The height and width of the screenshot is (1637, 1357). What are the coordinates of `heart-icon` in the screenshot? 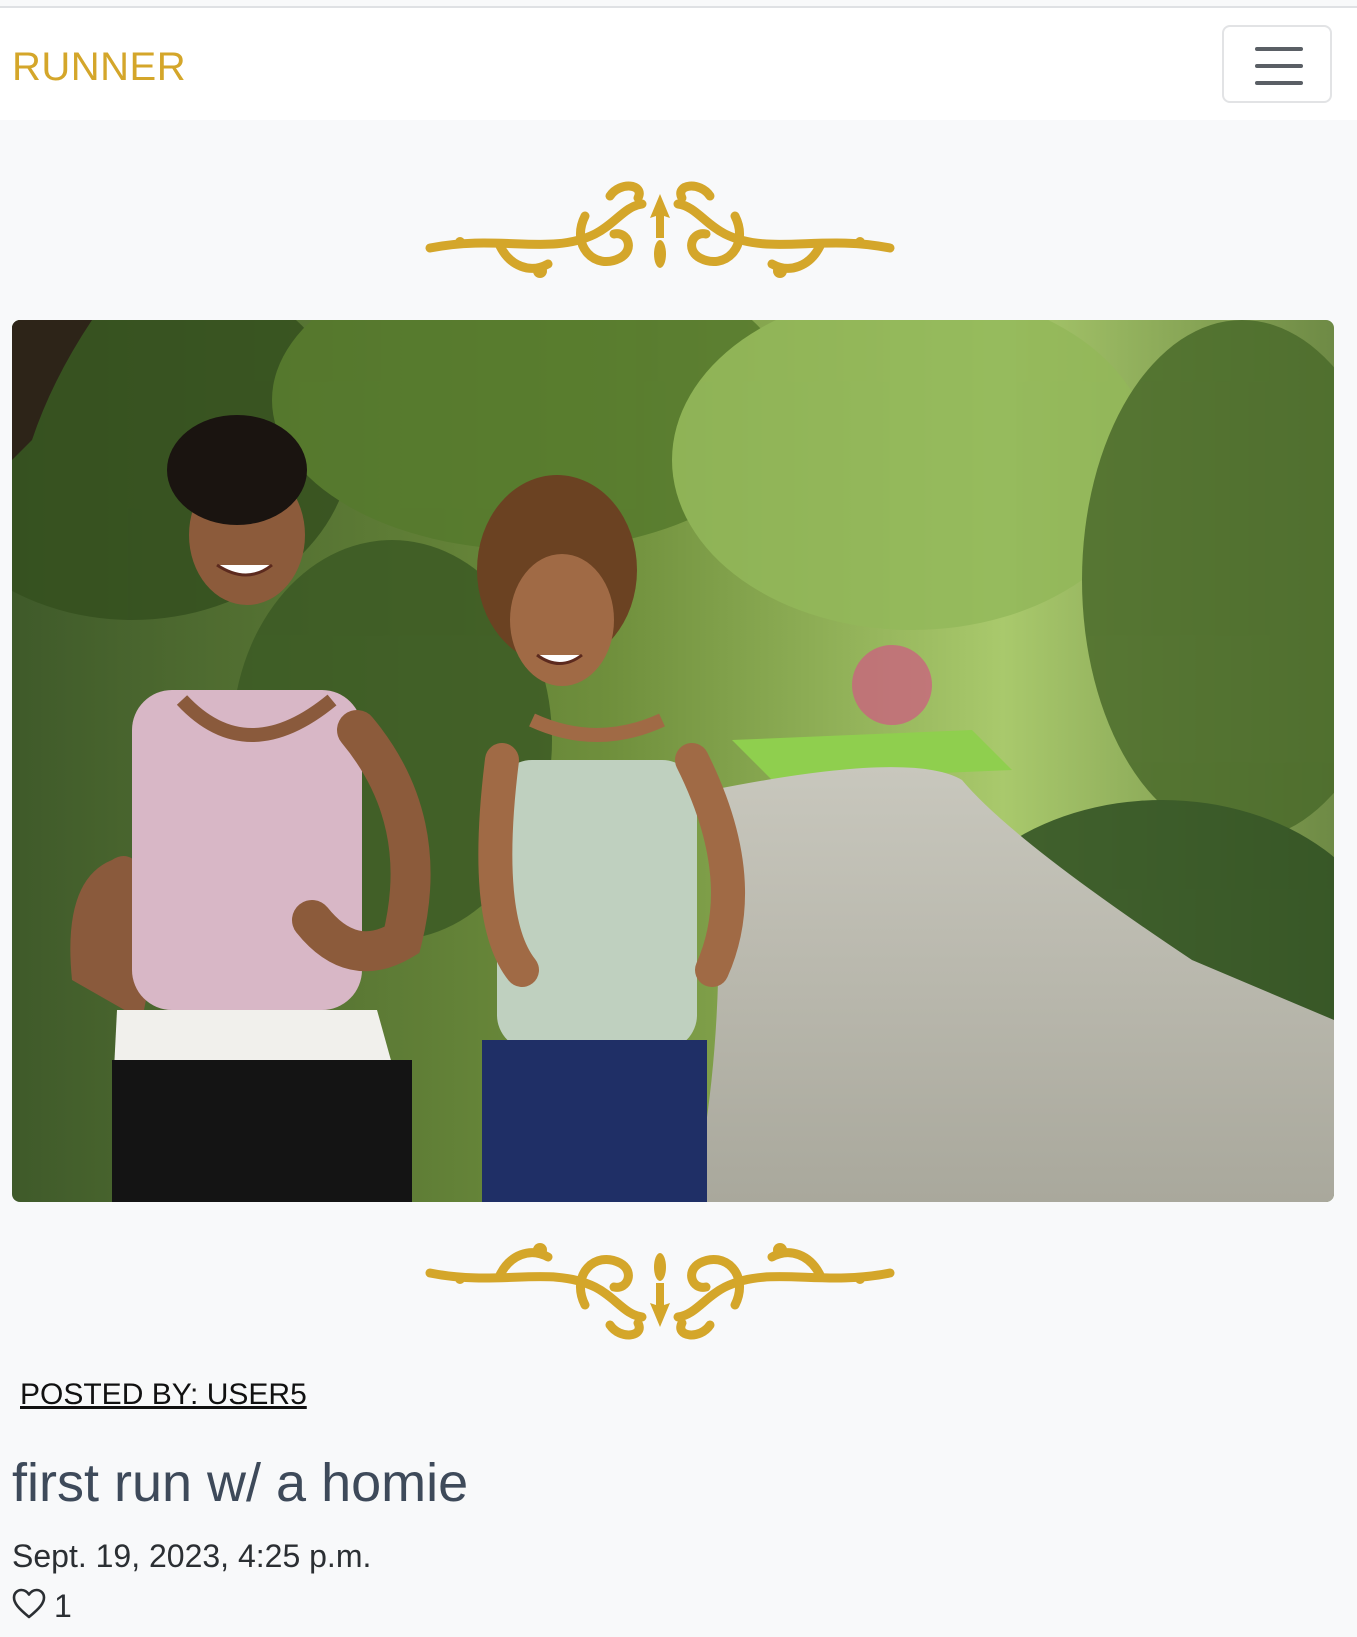 It's located at (29, 1606).